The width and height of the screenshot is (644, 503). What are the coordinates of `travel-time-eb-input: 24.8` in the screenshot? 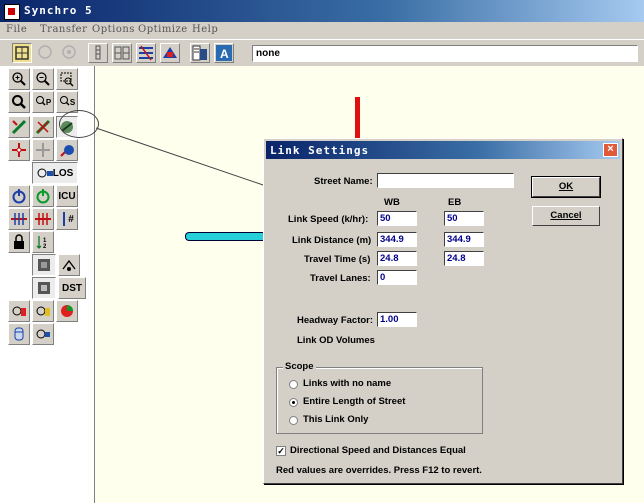 It's located at (464, 258).